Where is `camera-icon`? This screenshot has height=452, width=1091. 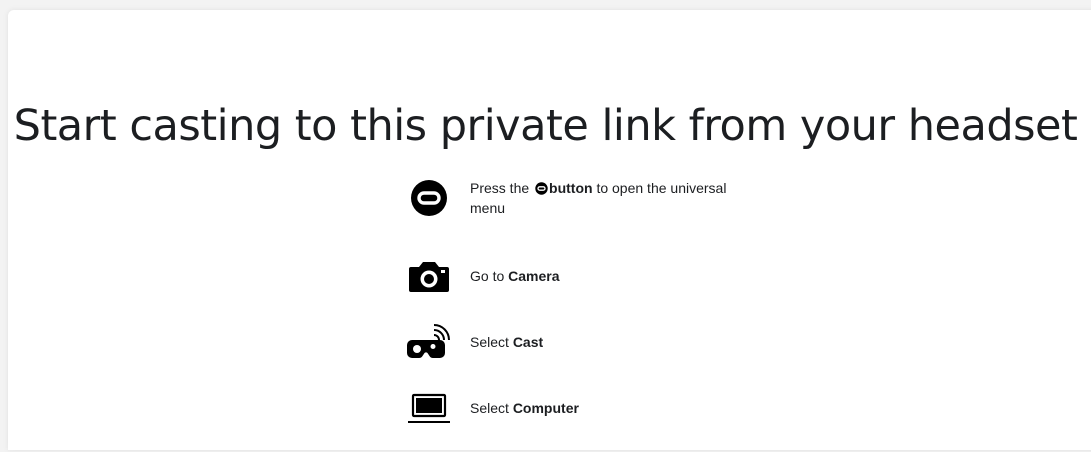
camera-icon is located at coordinates (429, 276).